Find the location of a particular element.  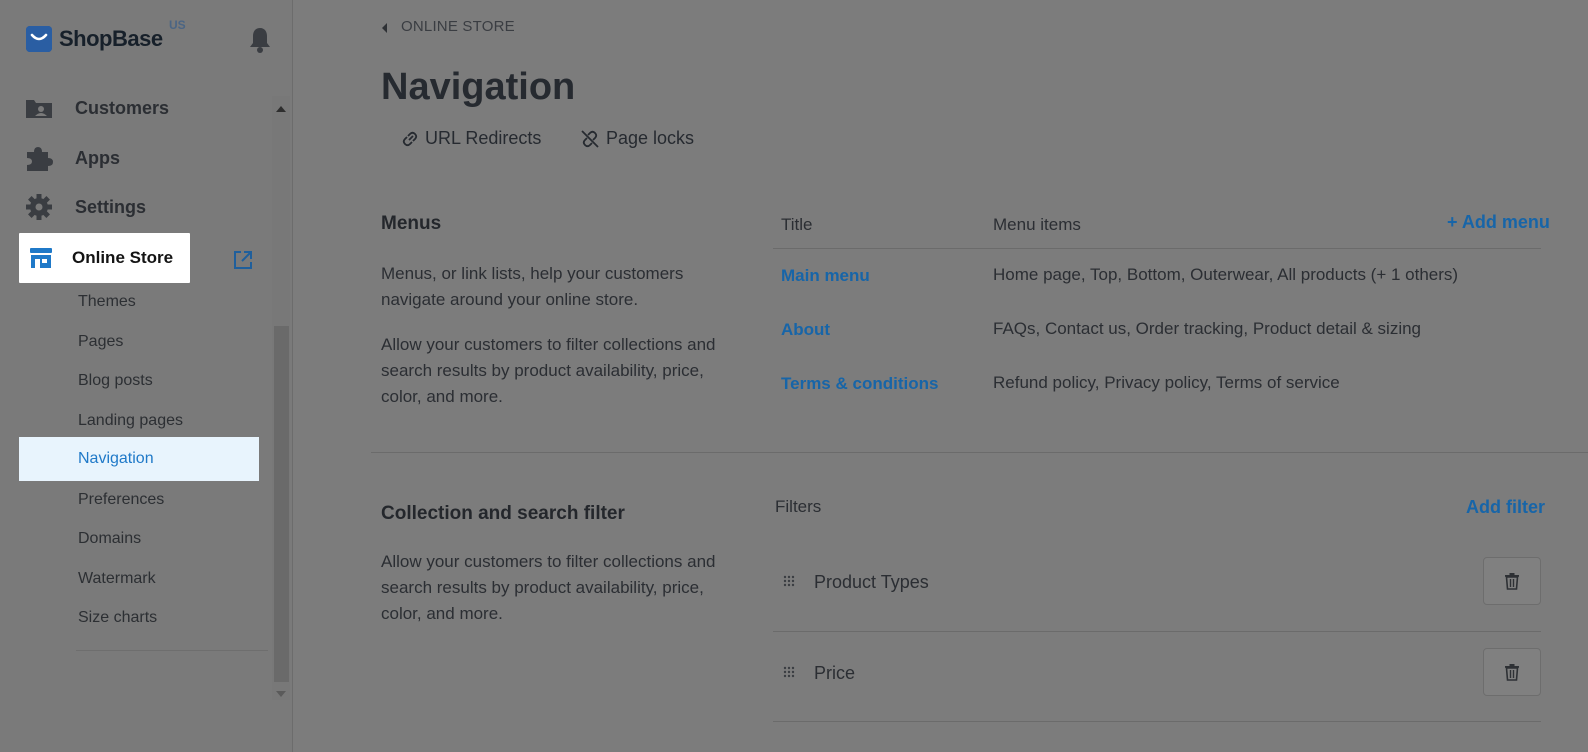

filter-row-divider is located at coordinates (1157, 721).